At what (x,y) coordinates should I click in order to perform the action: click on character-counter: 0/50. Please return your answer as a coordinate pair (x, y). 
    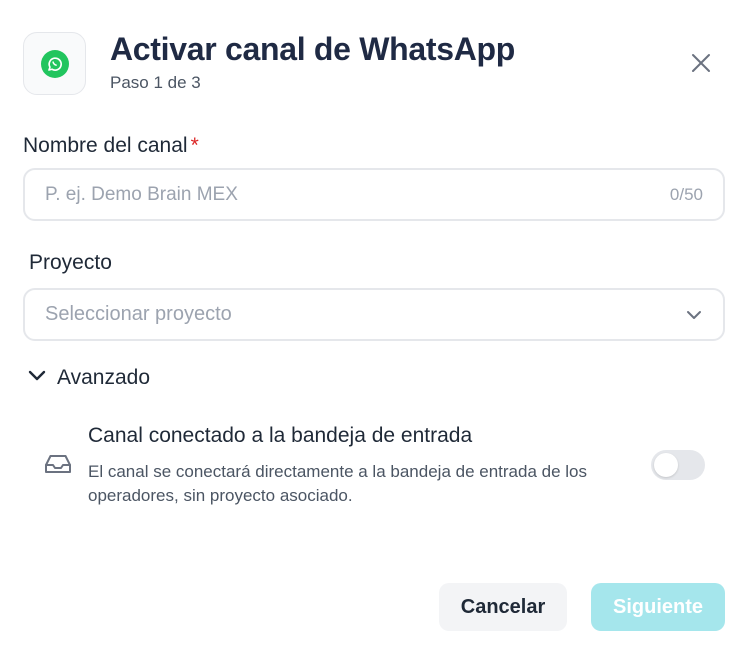
    Looking at the image, I should click on (686, 194).